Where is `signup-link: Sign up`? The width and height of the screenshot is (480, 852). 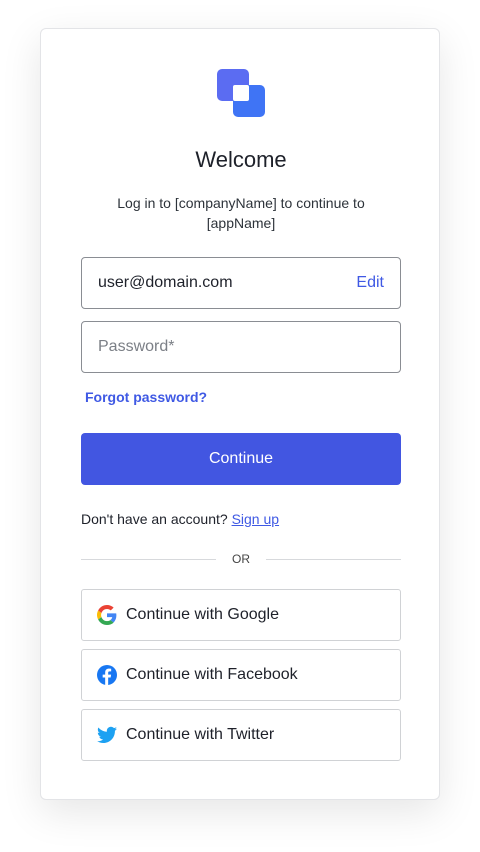 signup-link: Sign up is located at coordinates (255, 519).